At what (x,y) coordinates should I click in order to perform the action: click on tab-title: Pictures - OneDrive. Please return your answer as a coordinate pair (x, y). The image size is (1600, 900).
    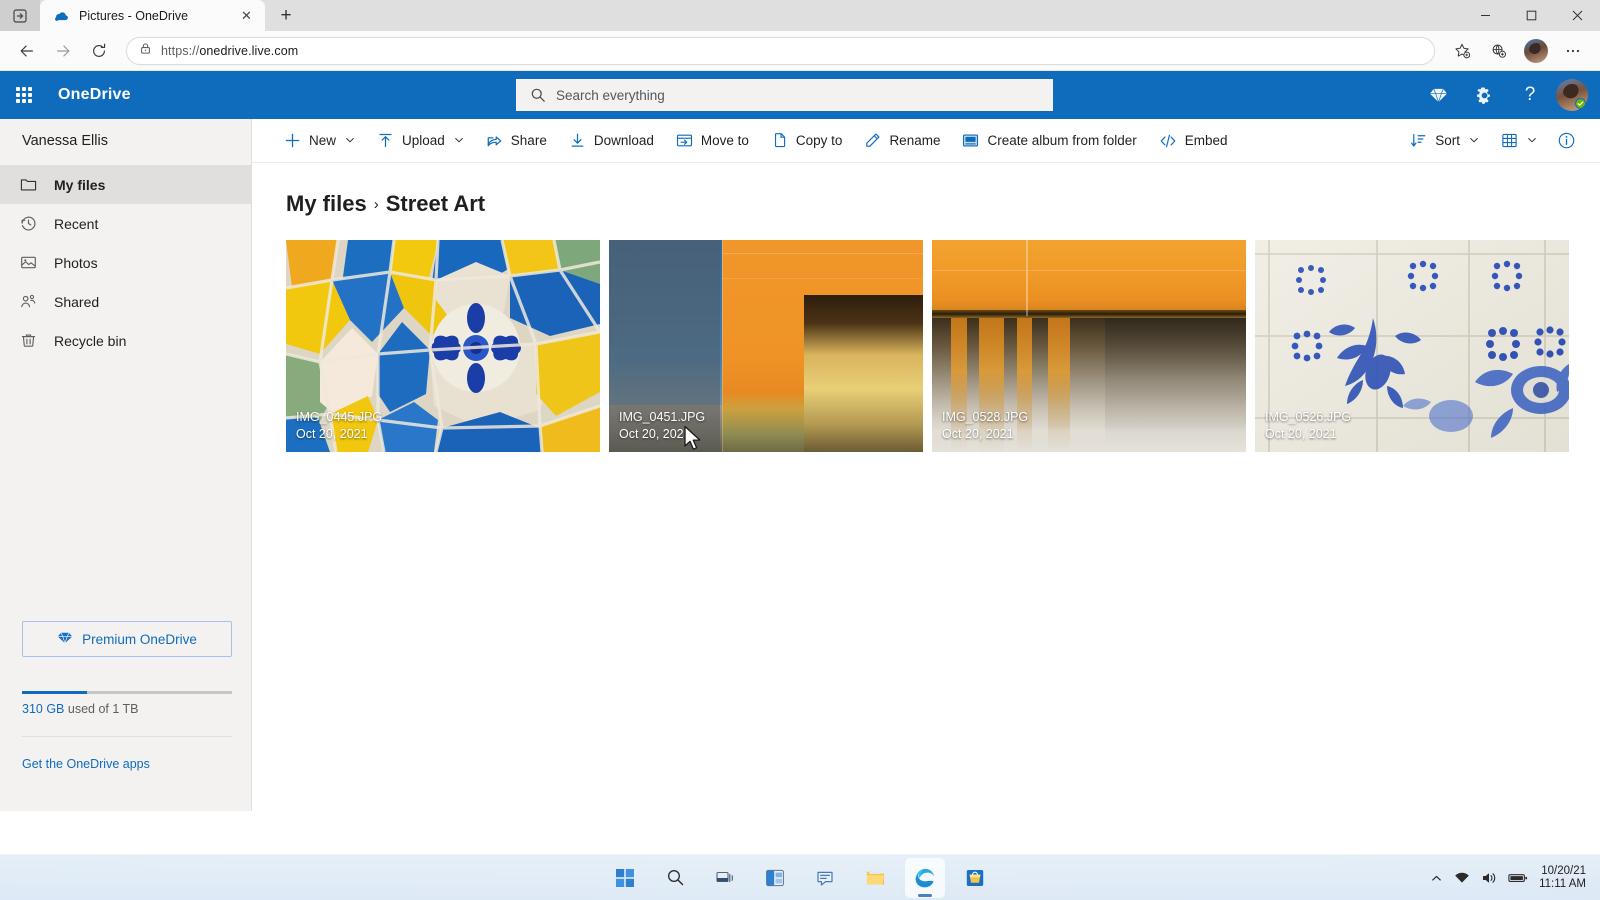
    Looking at the image, I should click on (134, 15).